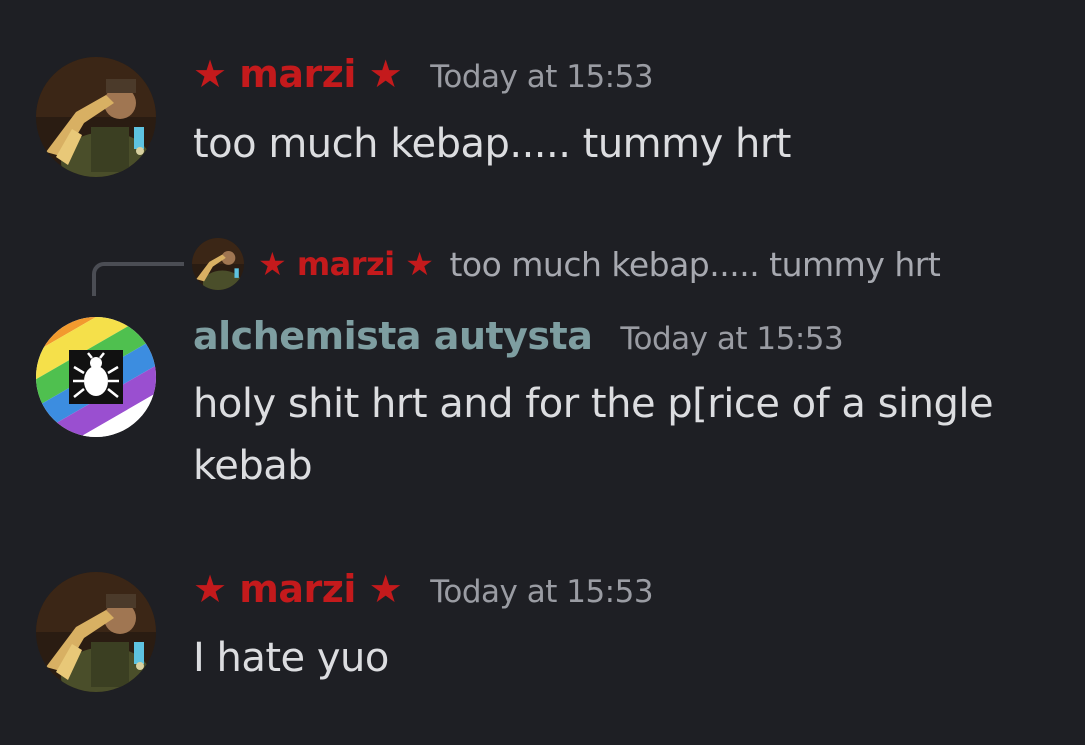 The width and height of the screenshot is (1085, 745). I want to click on reply-avatar, so click(218, 264).